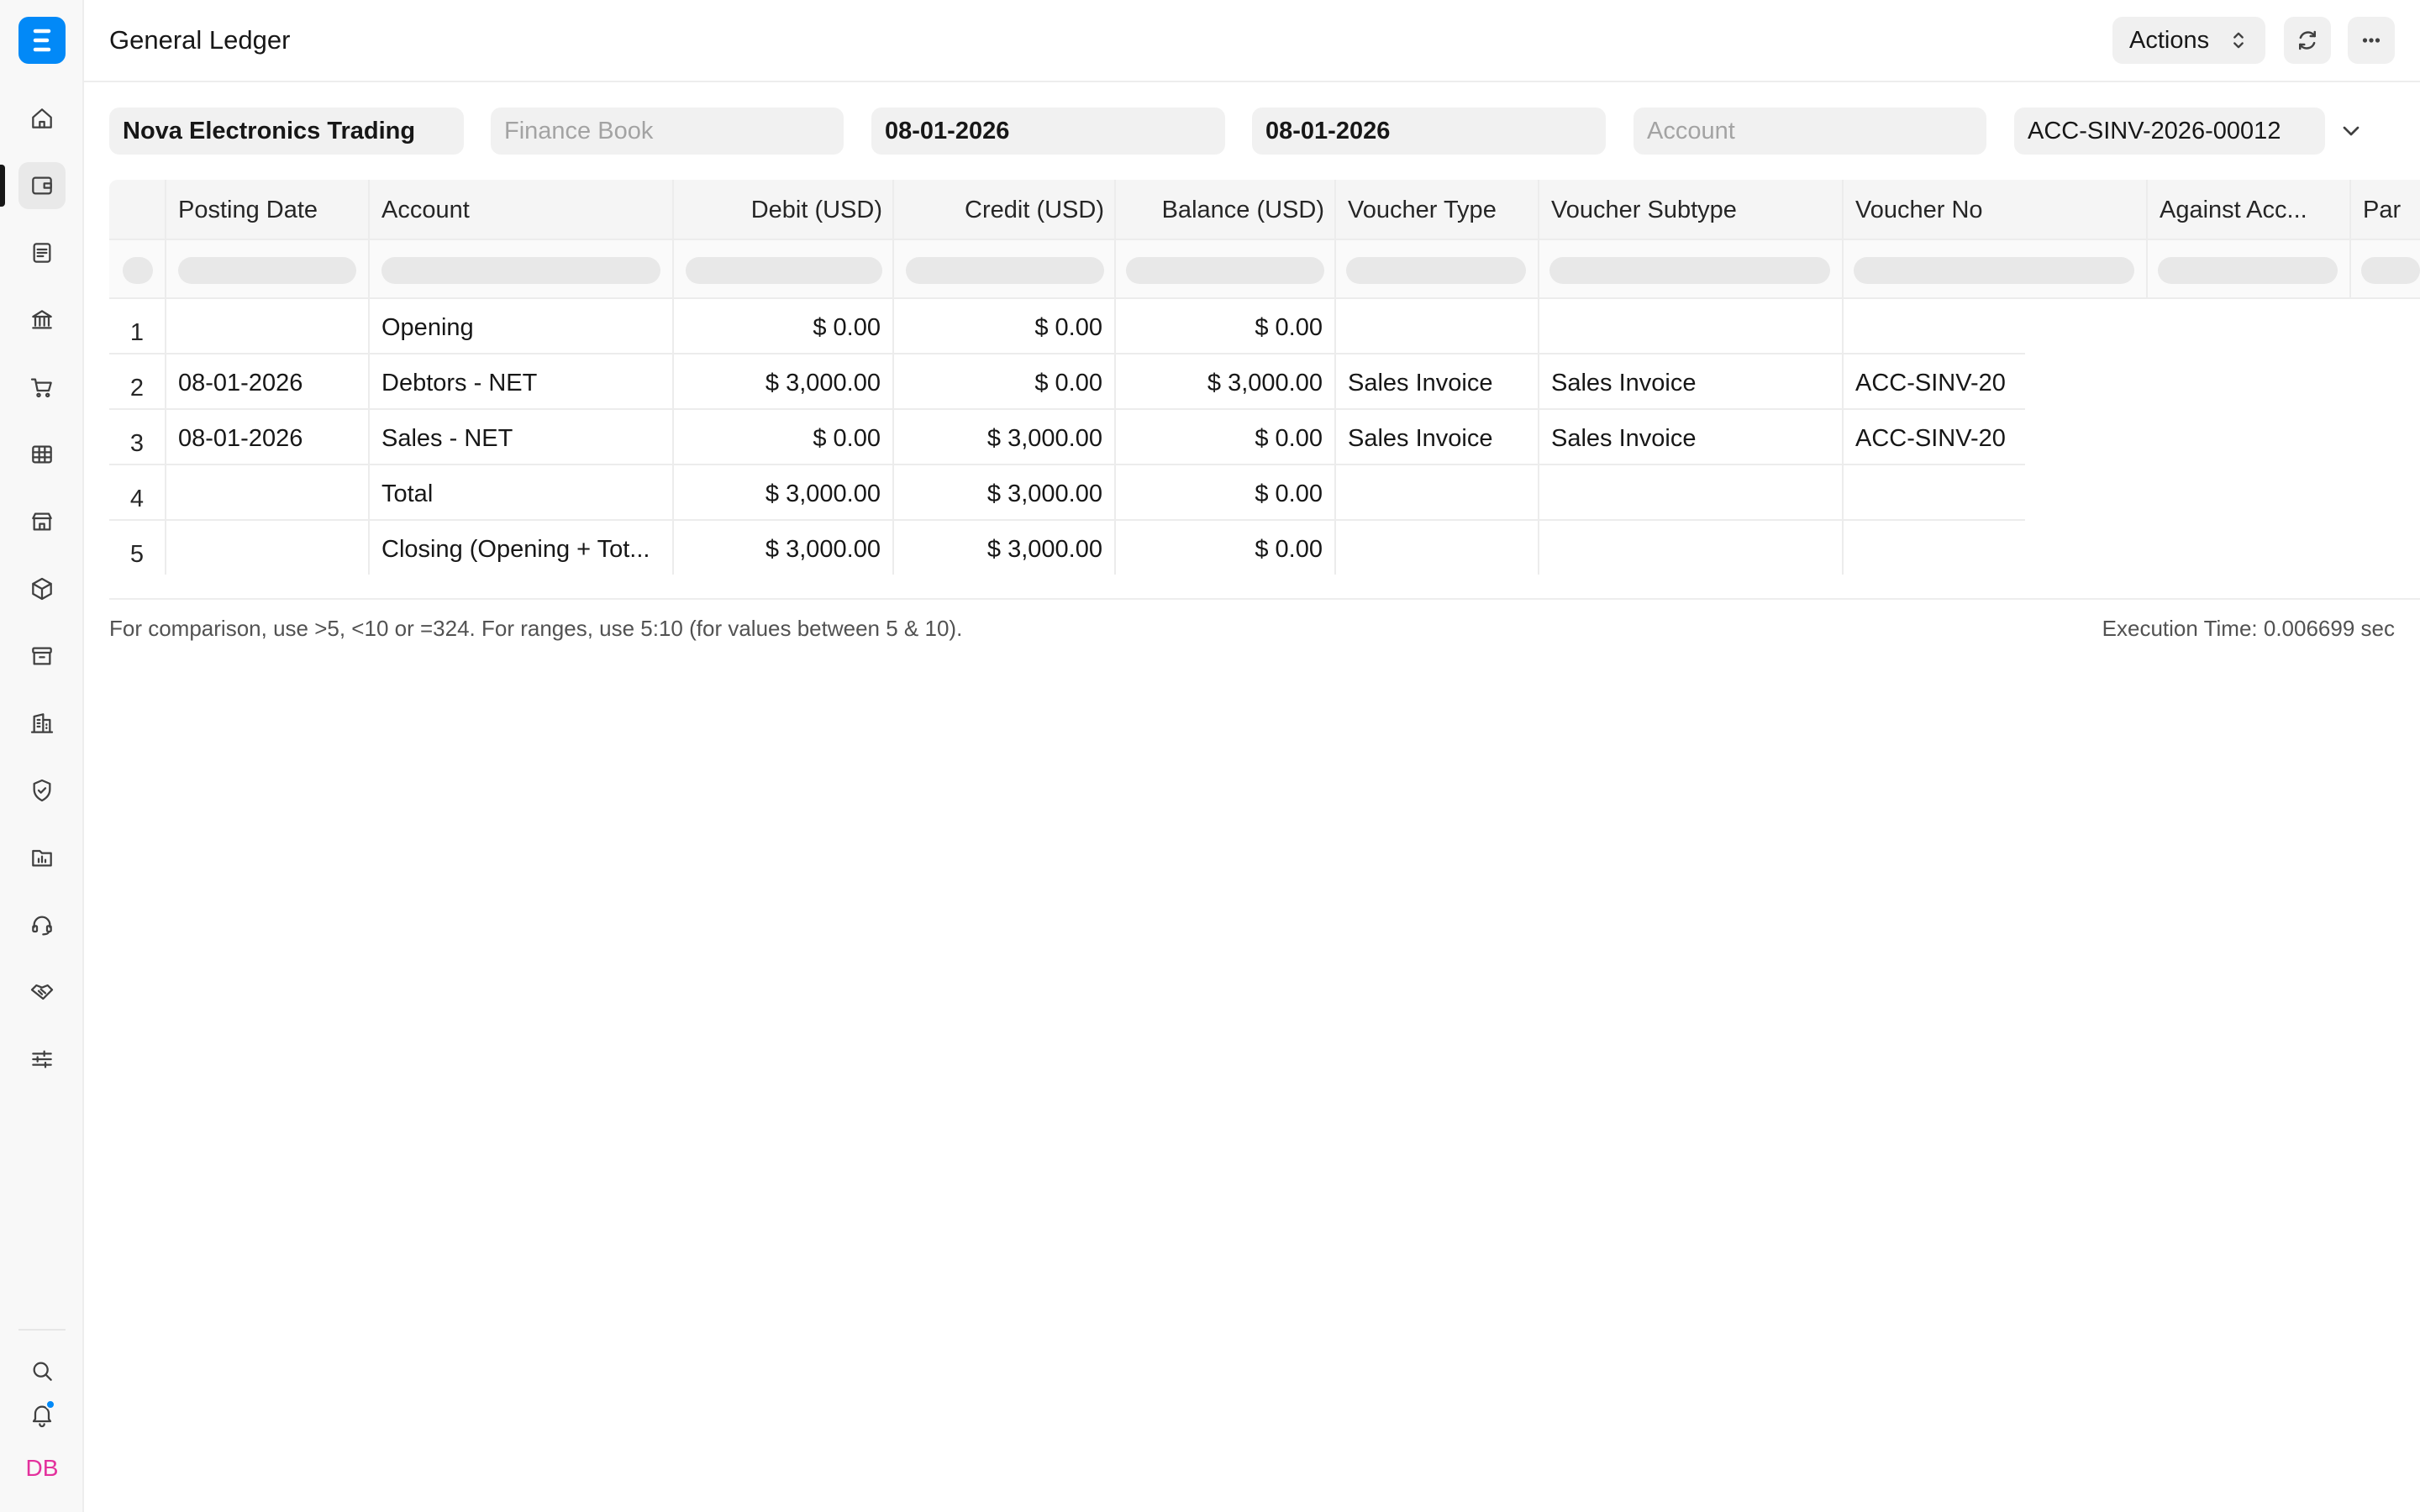  What do you see at coordinates (2248, 270) in the screenshot?
I see `column-filter-against-account` at bounding box center [2248, 270].